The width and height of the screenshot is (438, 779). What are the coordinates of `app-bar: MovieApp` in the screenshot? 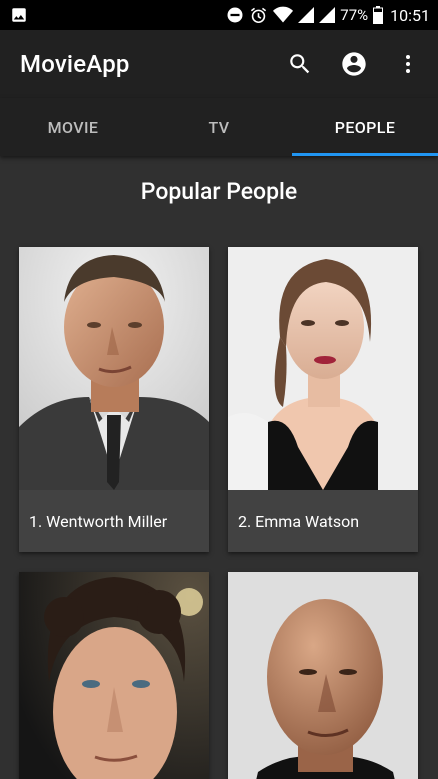 It's located at (219, 64).